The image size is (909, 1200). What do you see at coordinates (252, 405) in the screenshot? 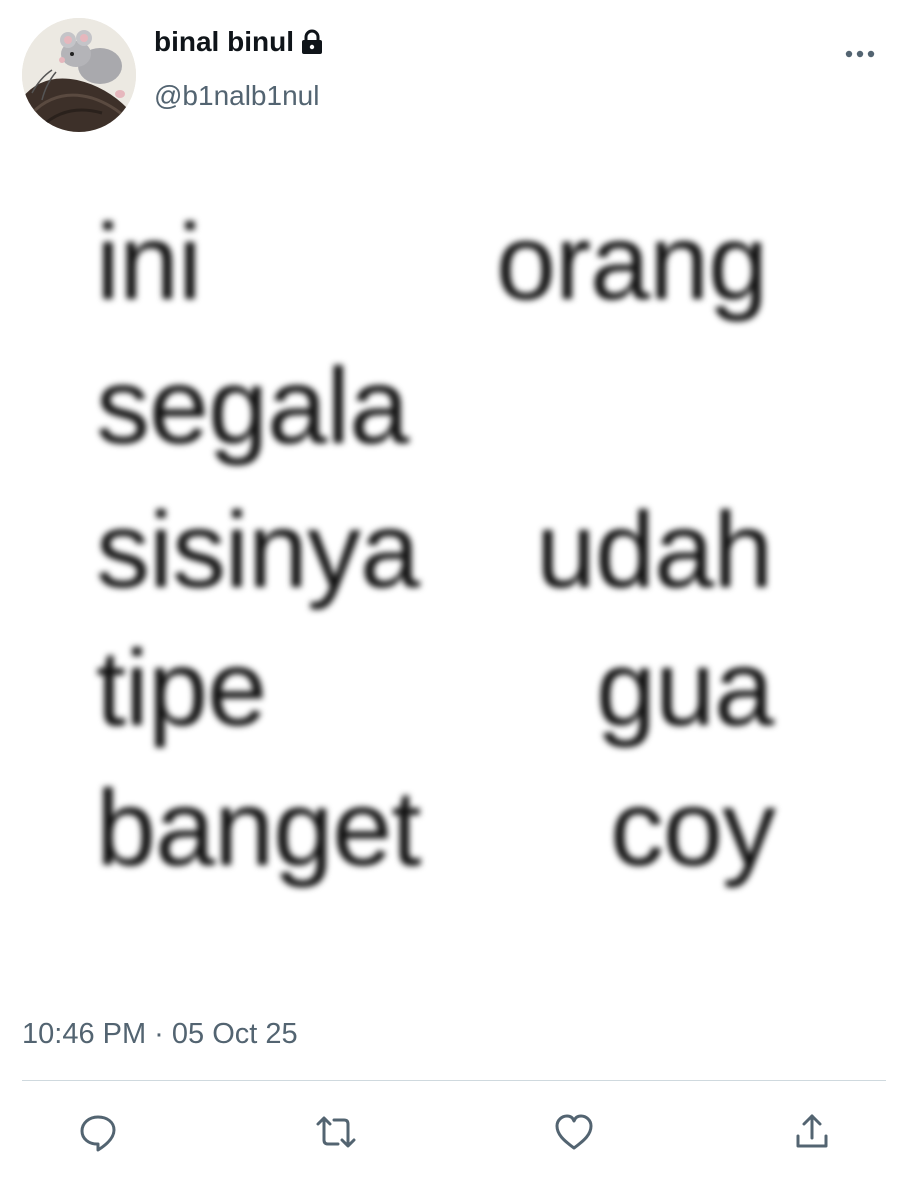
I see `tweet-image-word: segala` at bounding box center [252, 405].